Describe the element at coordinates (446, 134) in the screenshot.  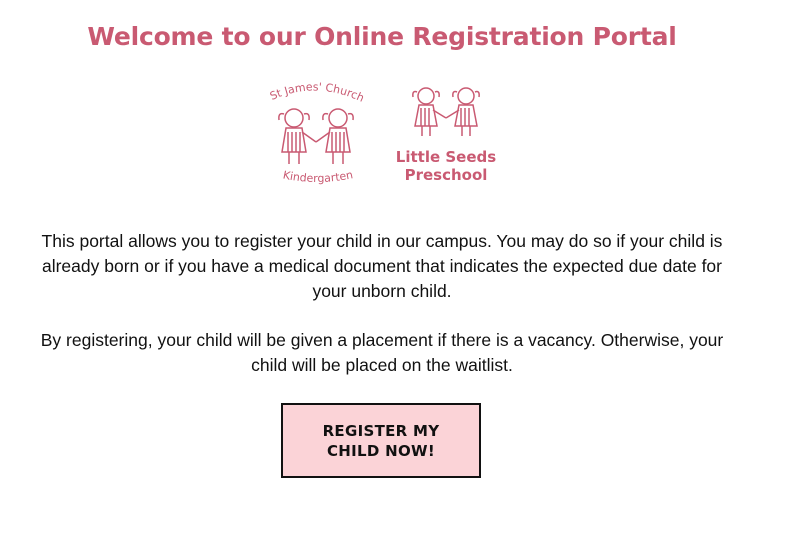
I see `preschool-logo: Little Seeds Preschool` at that location.